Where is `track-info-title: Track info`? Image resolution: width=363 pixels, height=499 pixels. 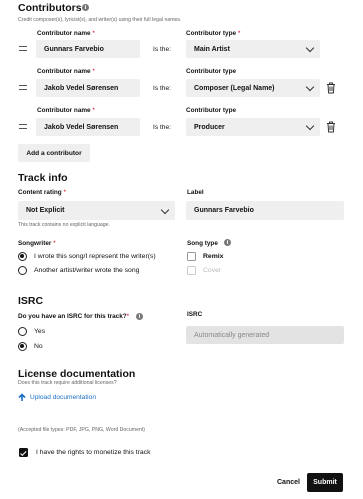
track-info-title: Track info is located at coordinates (43, 178).